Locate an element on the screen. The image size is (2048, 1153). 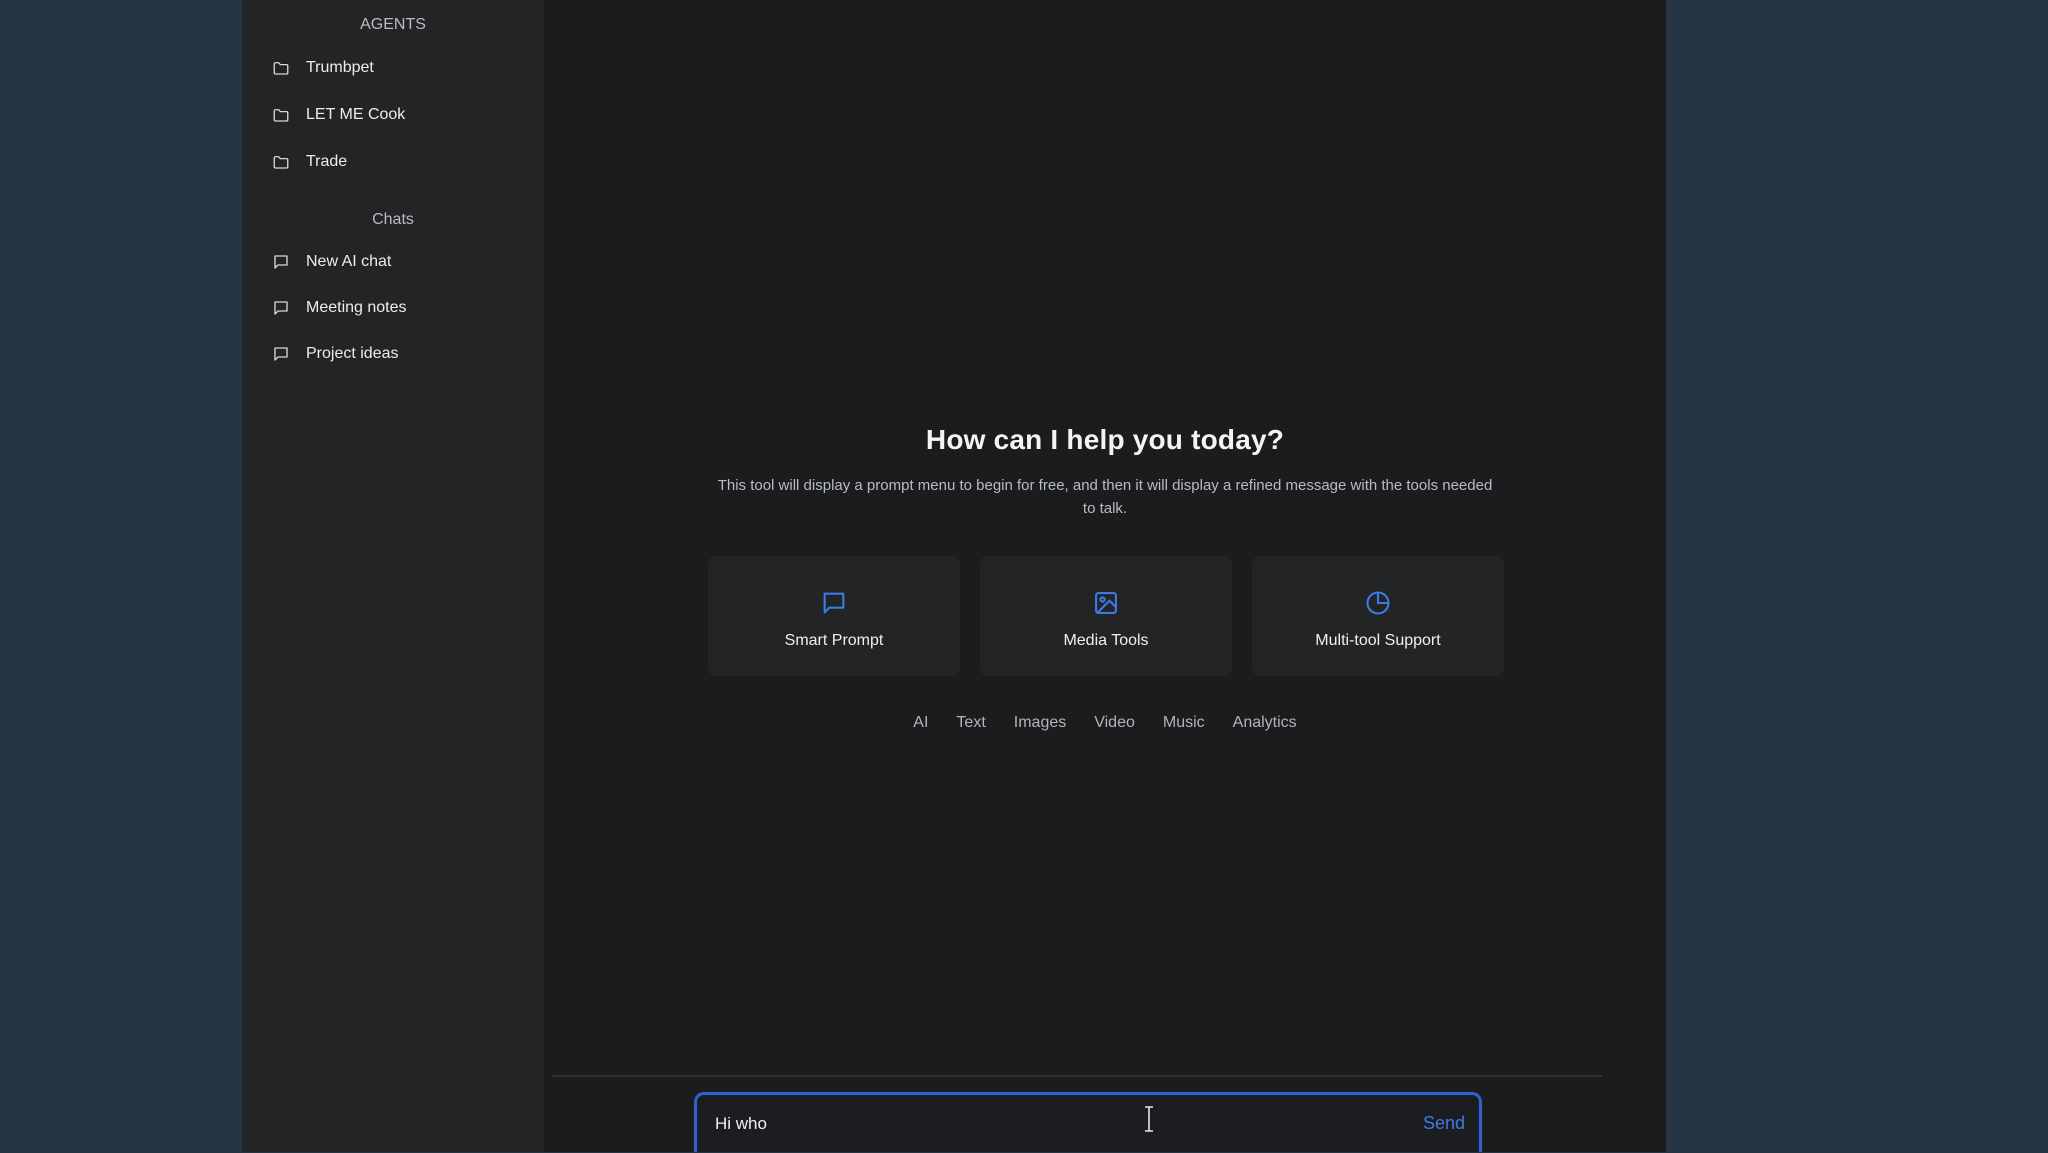
agents-list: Trumbpet LET ME Cook Trade is located at coordinates (393, 114).